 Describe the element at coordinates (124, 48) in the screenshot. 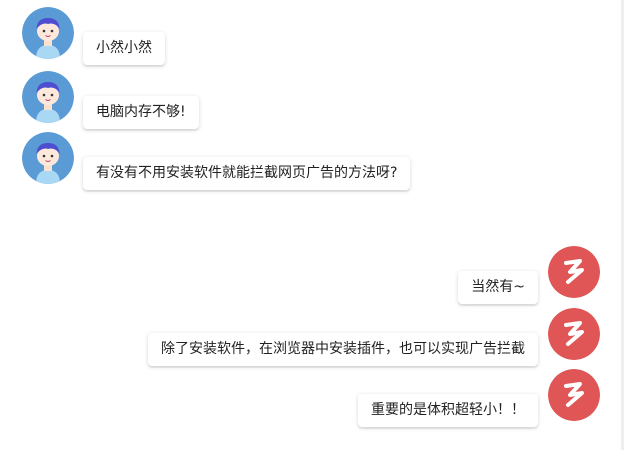

I see `message-bubble: 小然小然` at that location.